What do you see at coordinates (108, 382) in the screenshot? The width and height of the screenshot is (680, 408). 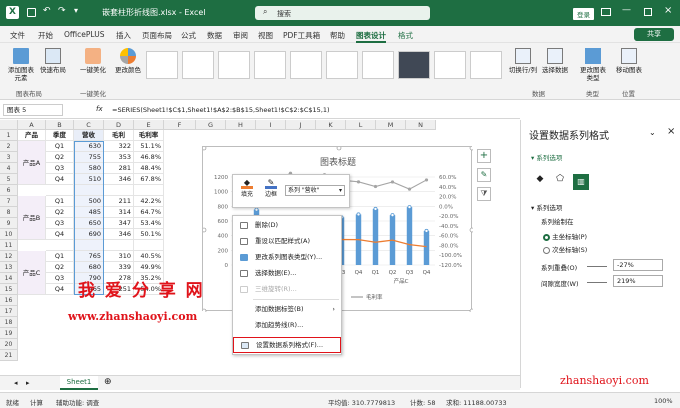 I see `add-sheet-icon: ⊕` at bounding box center [108, 382].